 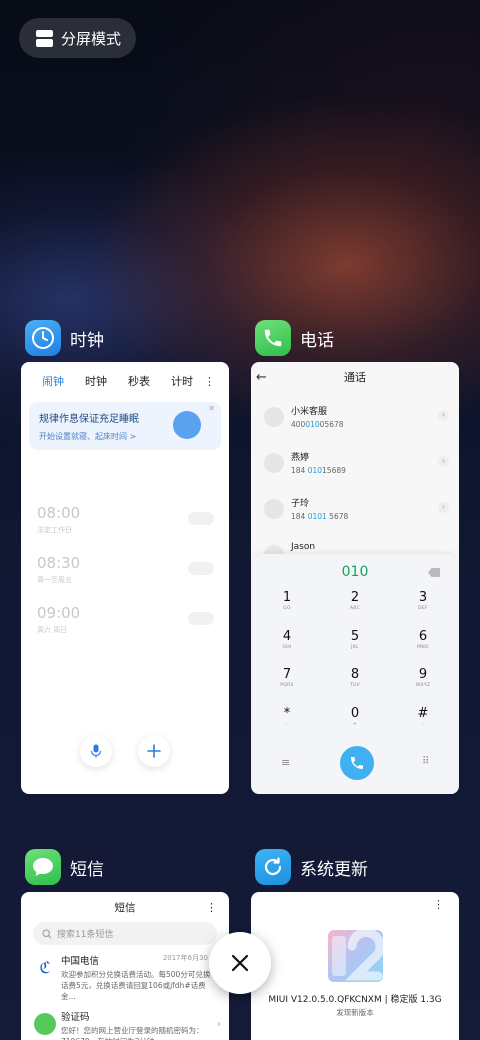 I want to click on dial-key-letters: GHI, so click(x=287, y=647).